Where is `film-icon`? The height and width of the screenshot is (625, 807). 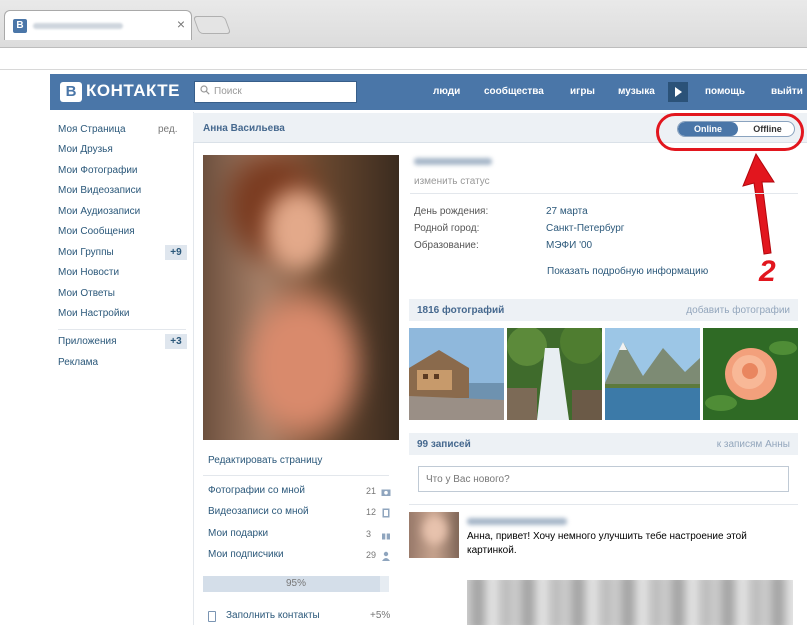 film-icon is located at coordinates (386, 513).